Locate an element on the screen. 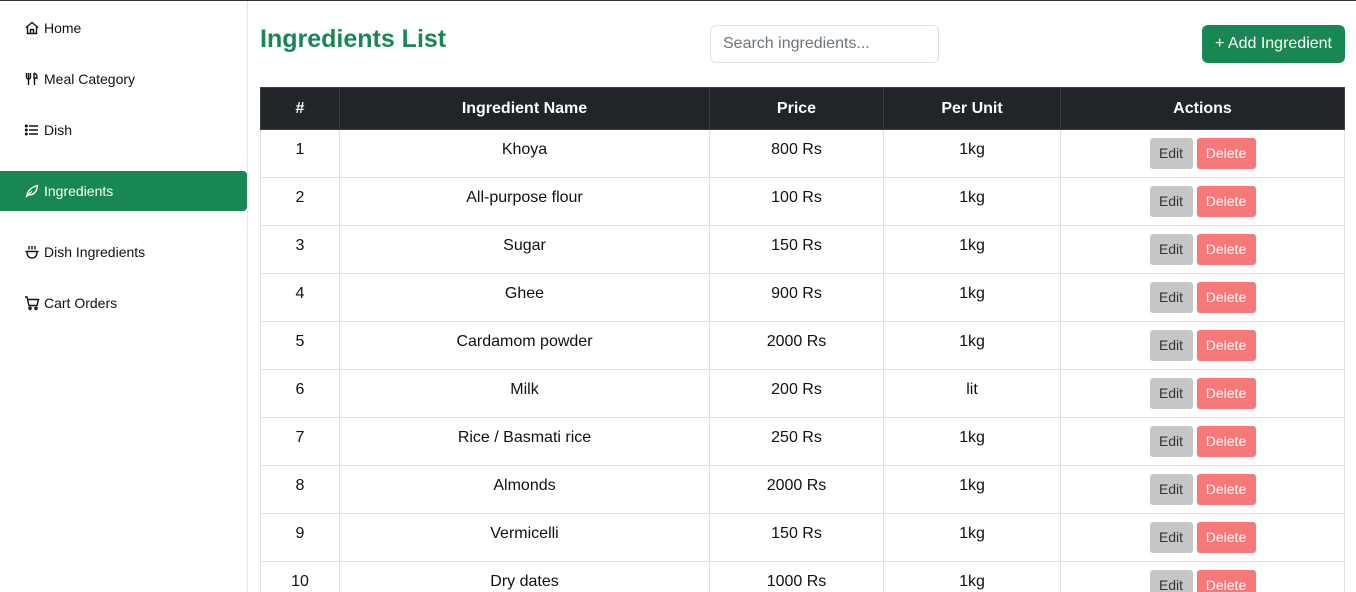  sidebar-item-label: Dish is located at coordinates (58, 130).